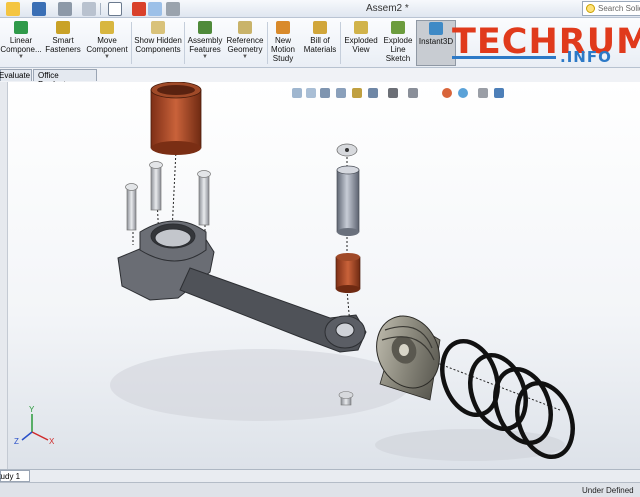  I want to click on explode-line-sketch-button: Explode Line Sketch, so click(398, 43).